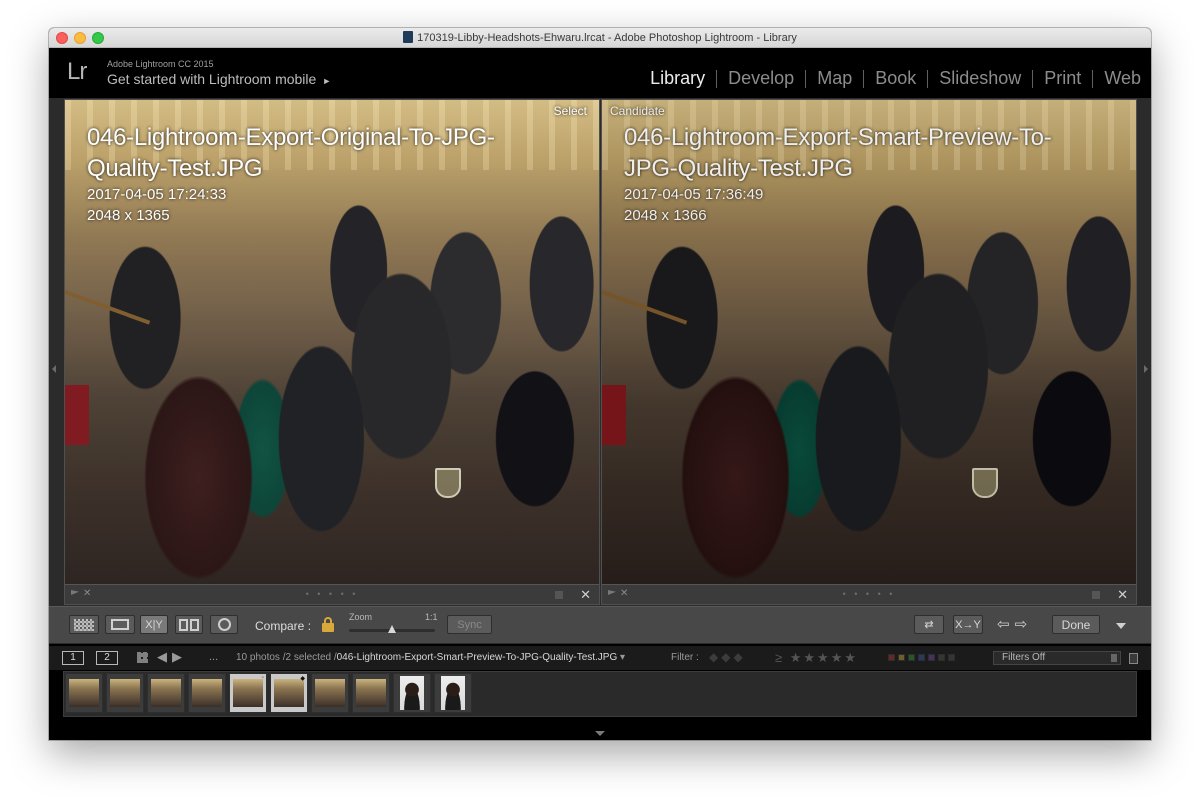 The image size is (1200, 810). I want to click on make-select-button: X→Y, so click(968, 624).